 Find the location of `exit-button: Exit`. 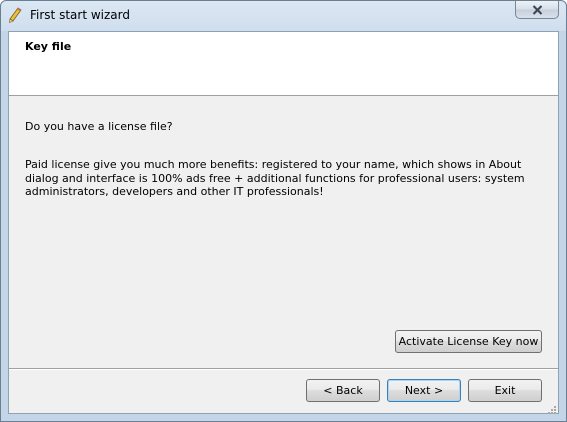

exit-button: Exit is located at coordinates (505, 390).